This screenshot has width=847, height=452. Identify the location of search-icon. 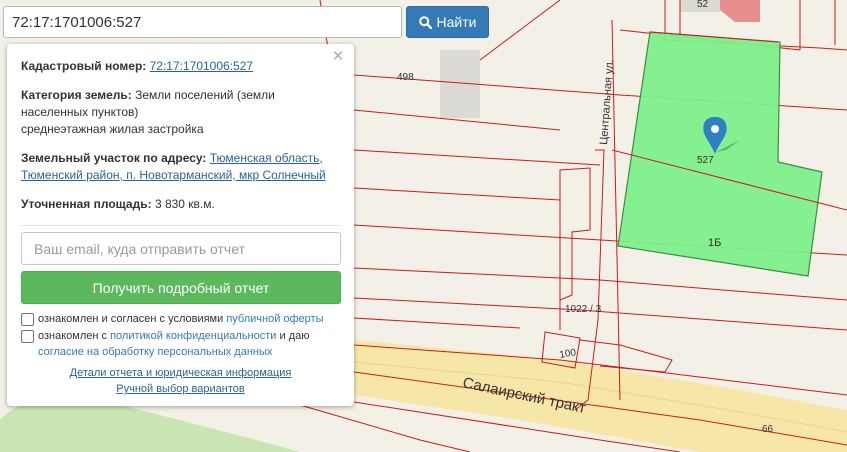
(425, 22).